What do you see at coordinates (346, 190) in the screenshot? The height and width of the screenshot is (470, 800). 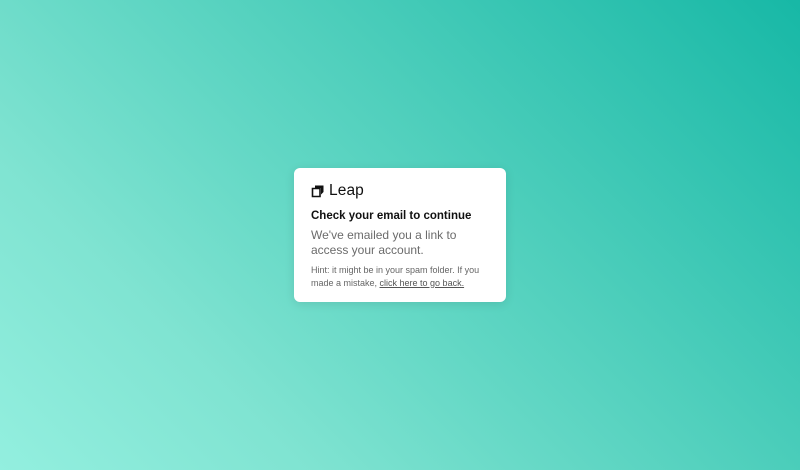 I see `brand-name: Leap` at bounding box center [346, 190].